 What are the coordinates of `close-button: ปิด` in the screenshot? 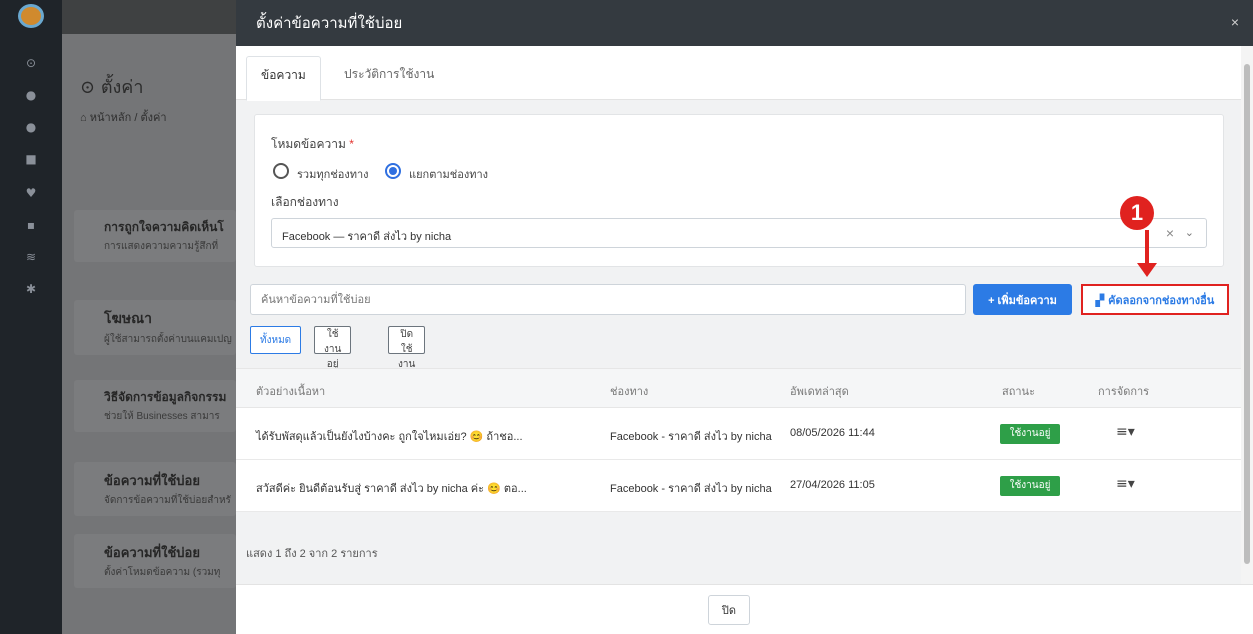 It's located at (729, 610).